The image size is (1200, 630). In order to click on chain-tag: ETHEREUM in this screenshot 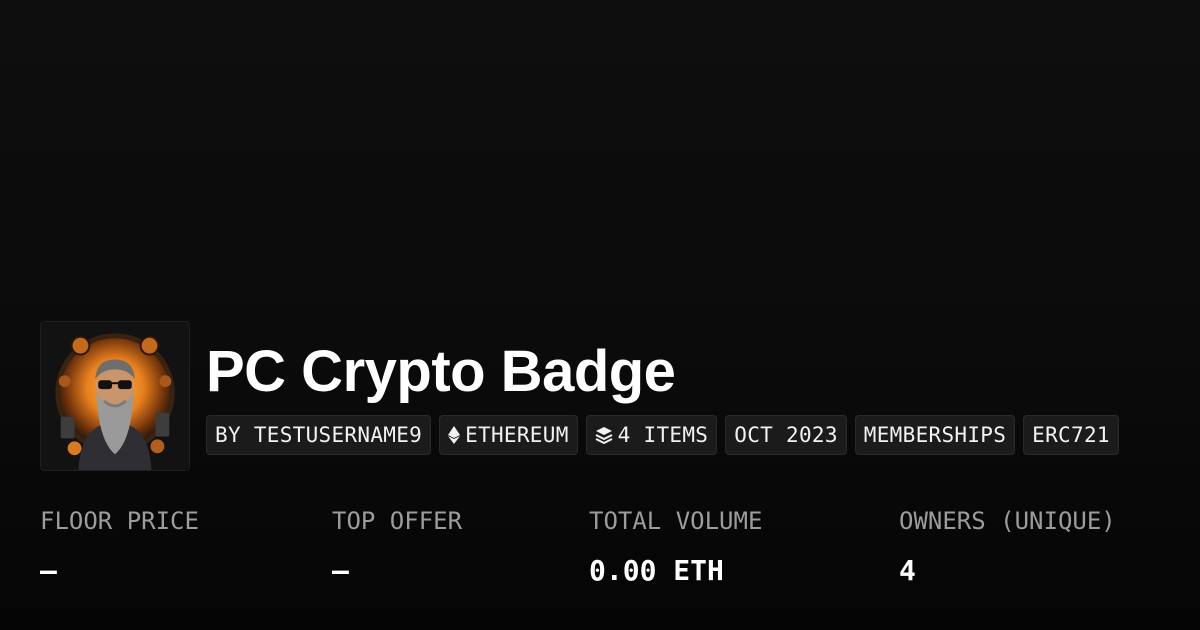, I will do `click(508, 435)`.